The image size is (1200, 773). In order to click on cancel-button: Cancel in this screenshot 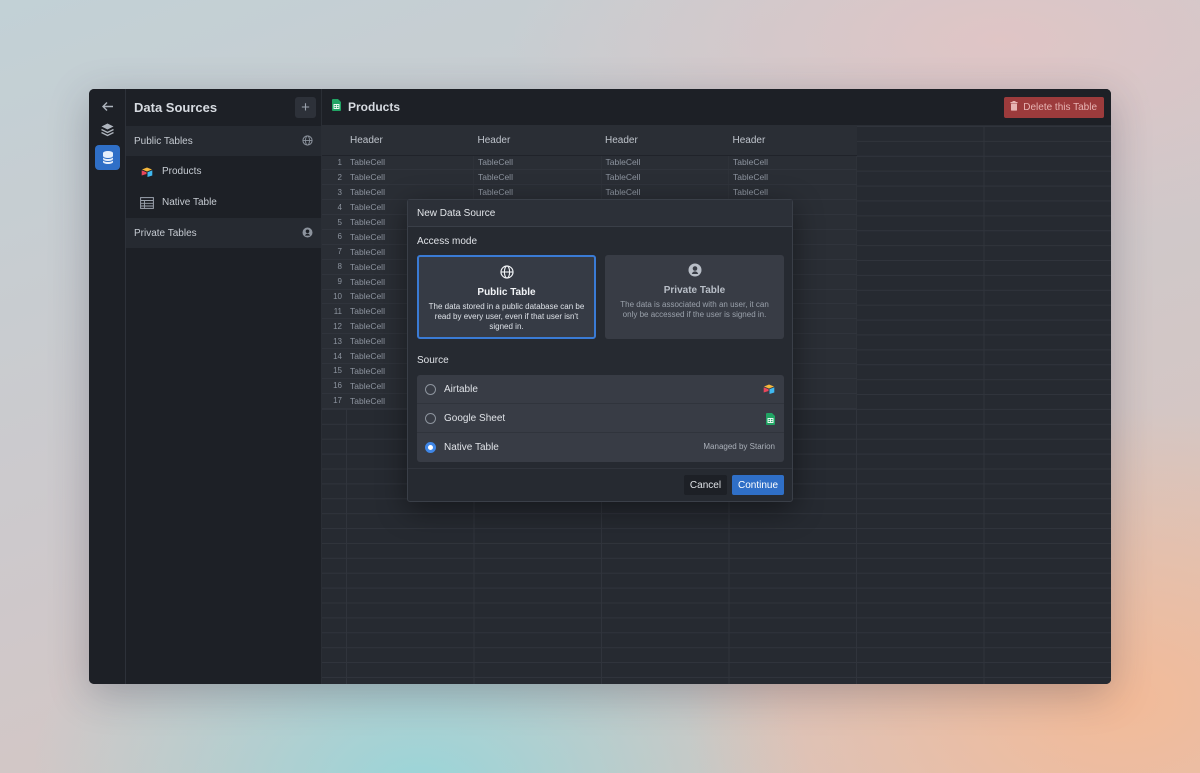, I will do `click(705, 485)`.